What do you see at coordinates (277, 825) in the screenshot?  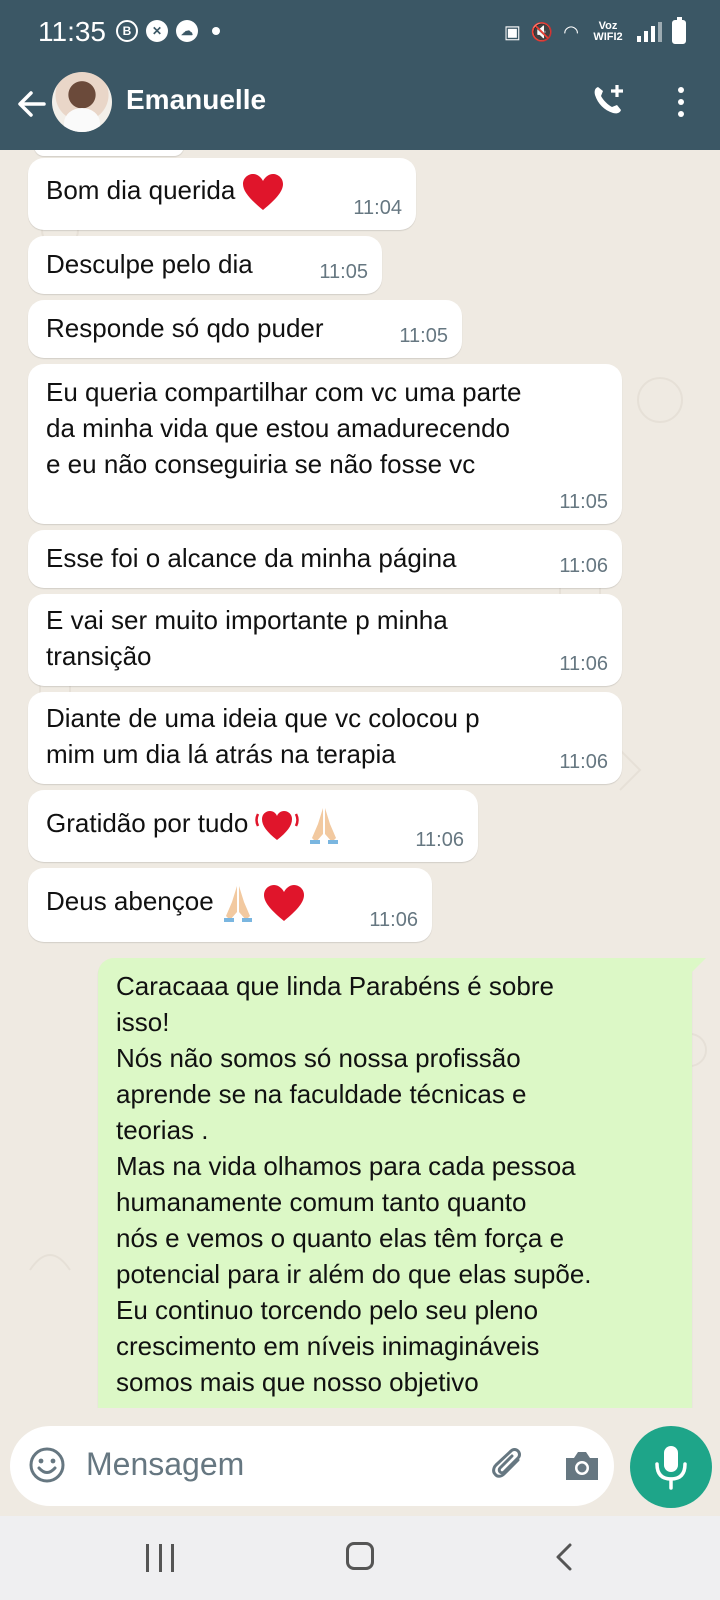 I see `vibrating-heart-emoji` at bounding box center [277, 825].